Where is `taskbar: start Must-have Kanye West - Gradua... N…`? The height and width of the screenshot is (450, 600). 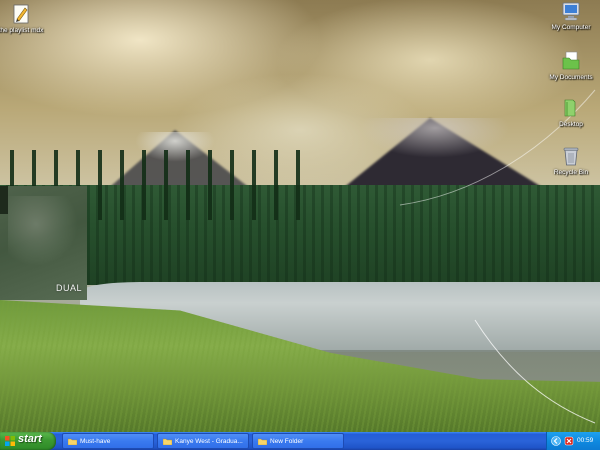 taskbar: start Must-have Kanye West - Gradua... N… is located at coordinates (300, 441).